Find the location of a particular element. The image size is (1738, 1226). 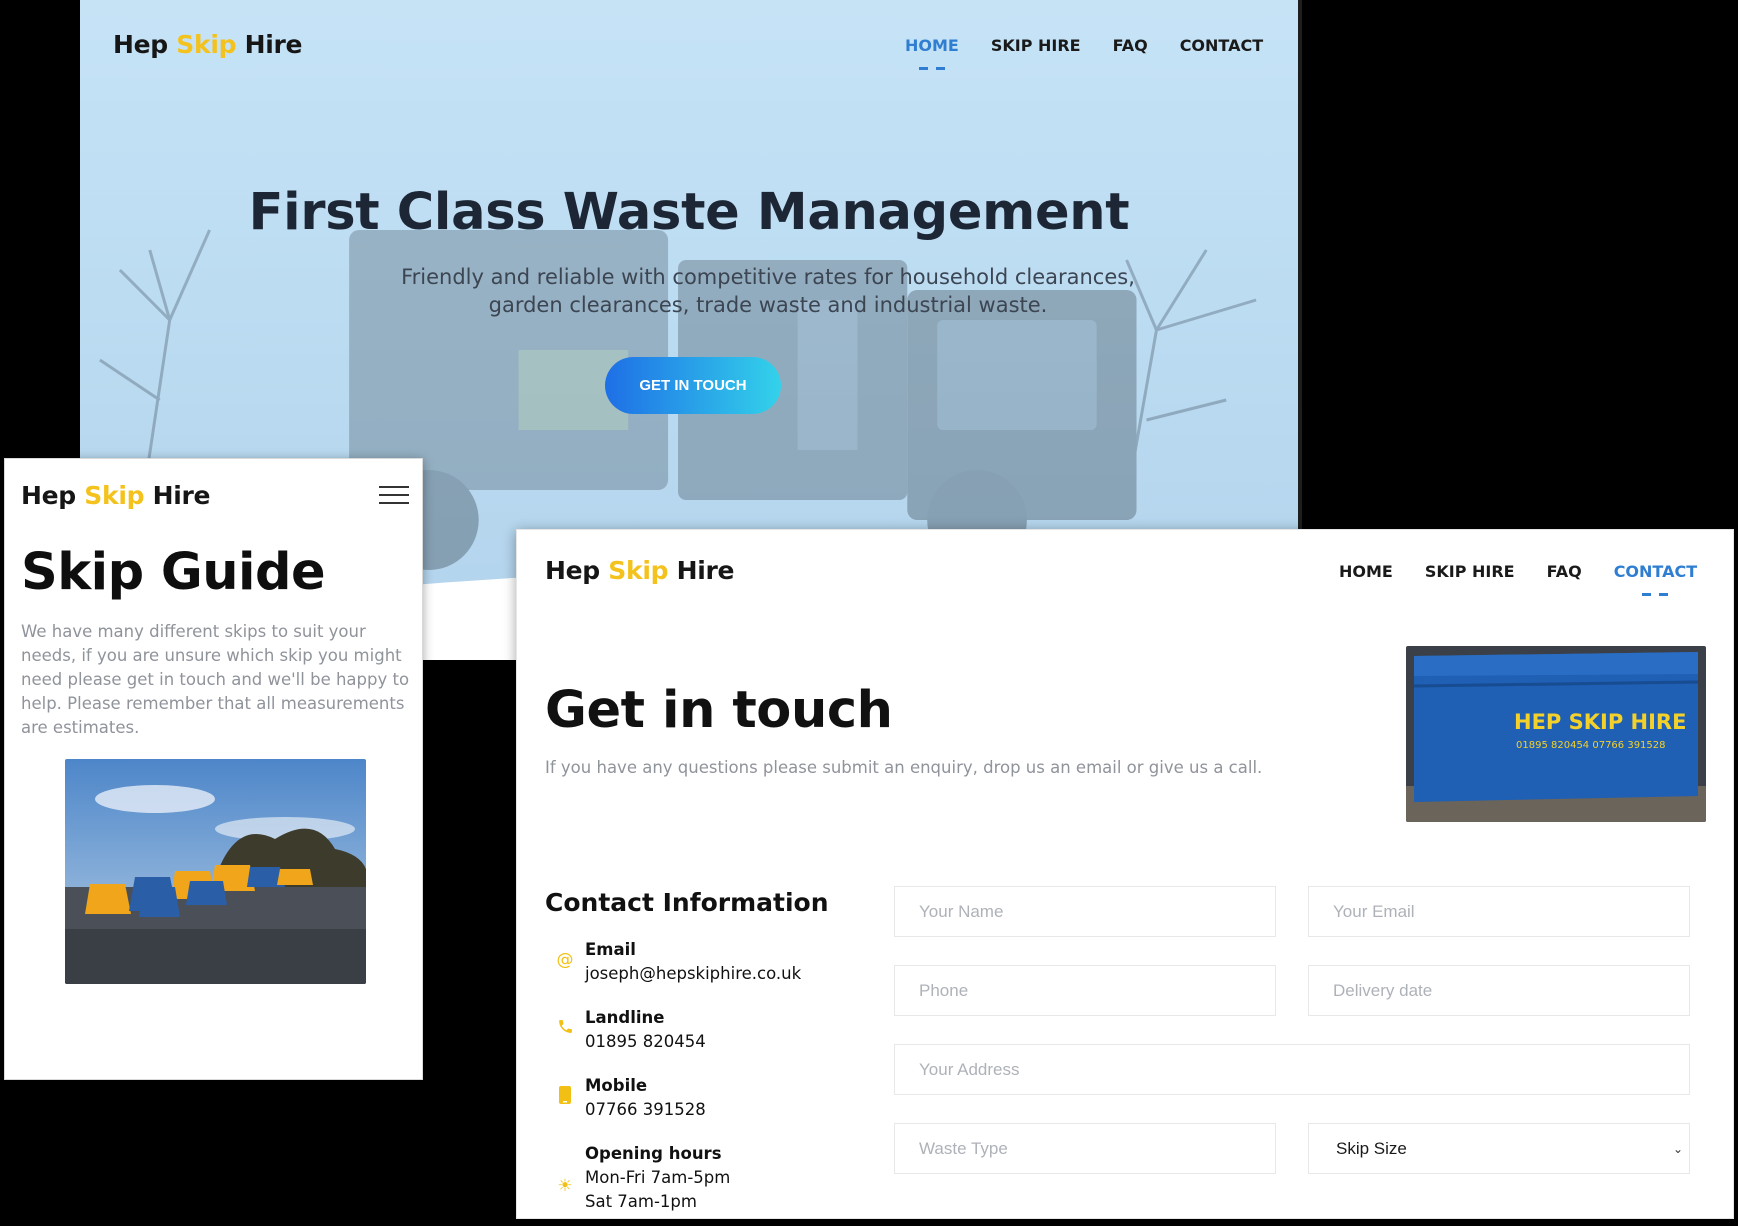

waste-type-field: Waste Type is located at coordinates (1085, 1148).